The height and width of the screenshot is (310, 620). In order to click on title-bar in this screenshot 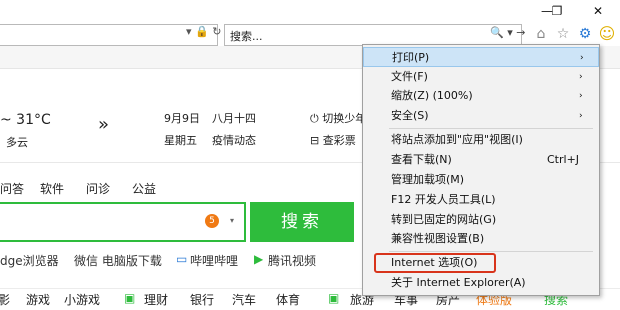, I will do `click(310, 11)`.